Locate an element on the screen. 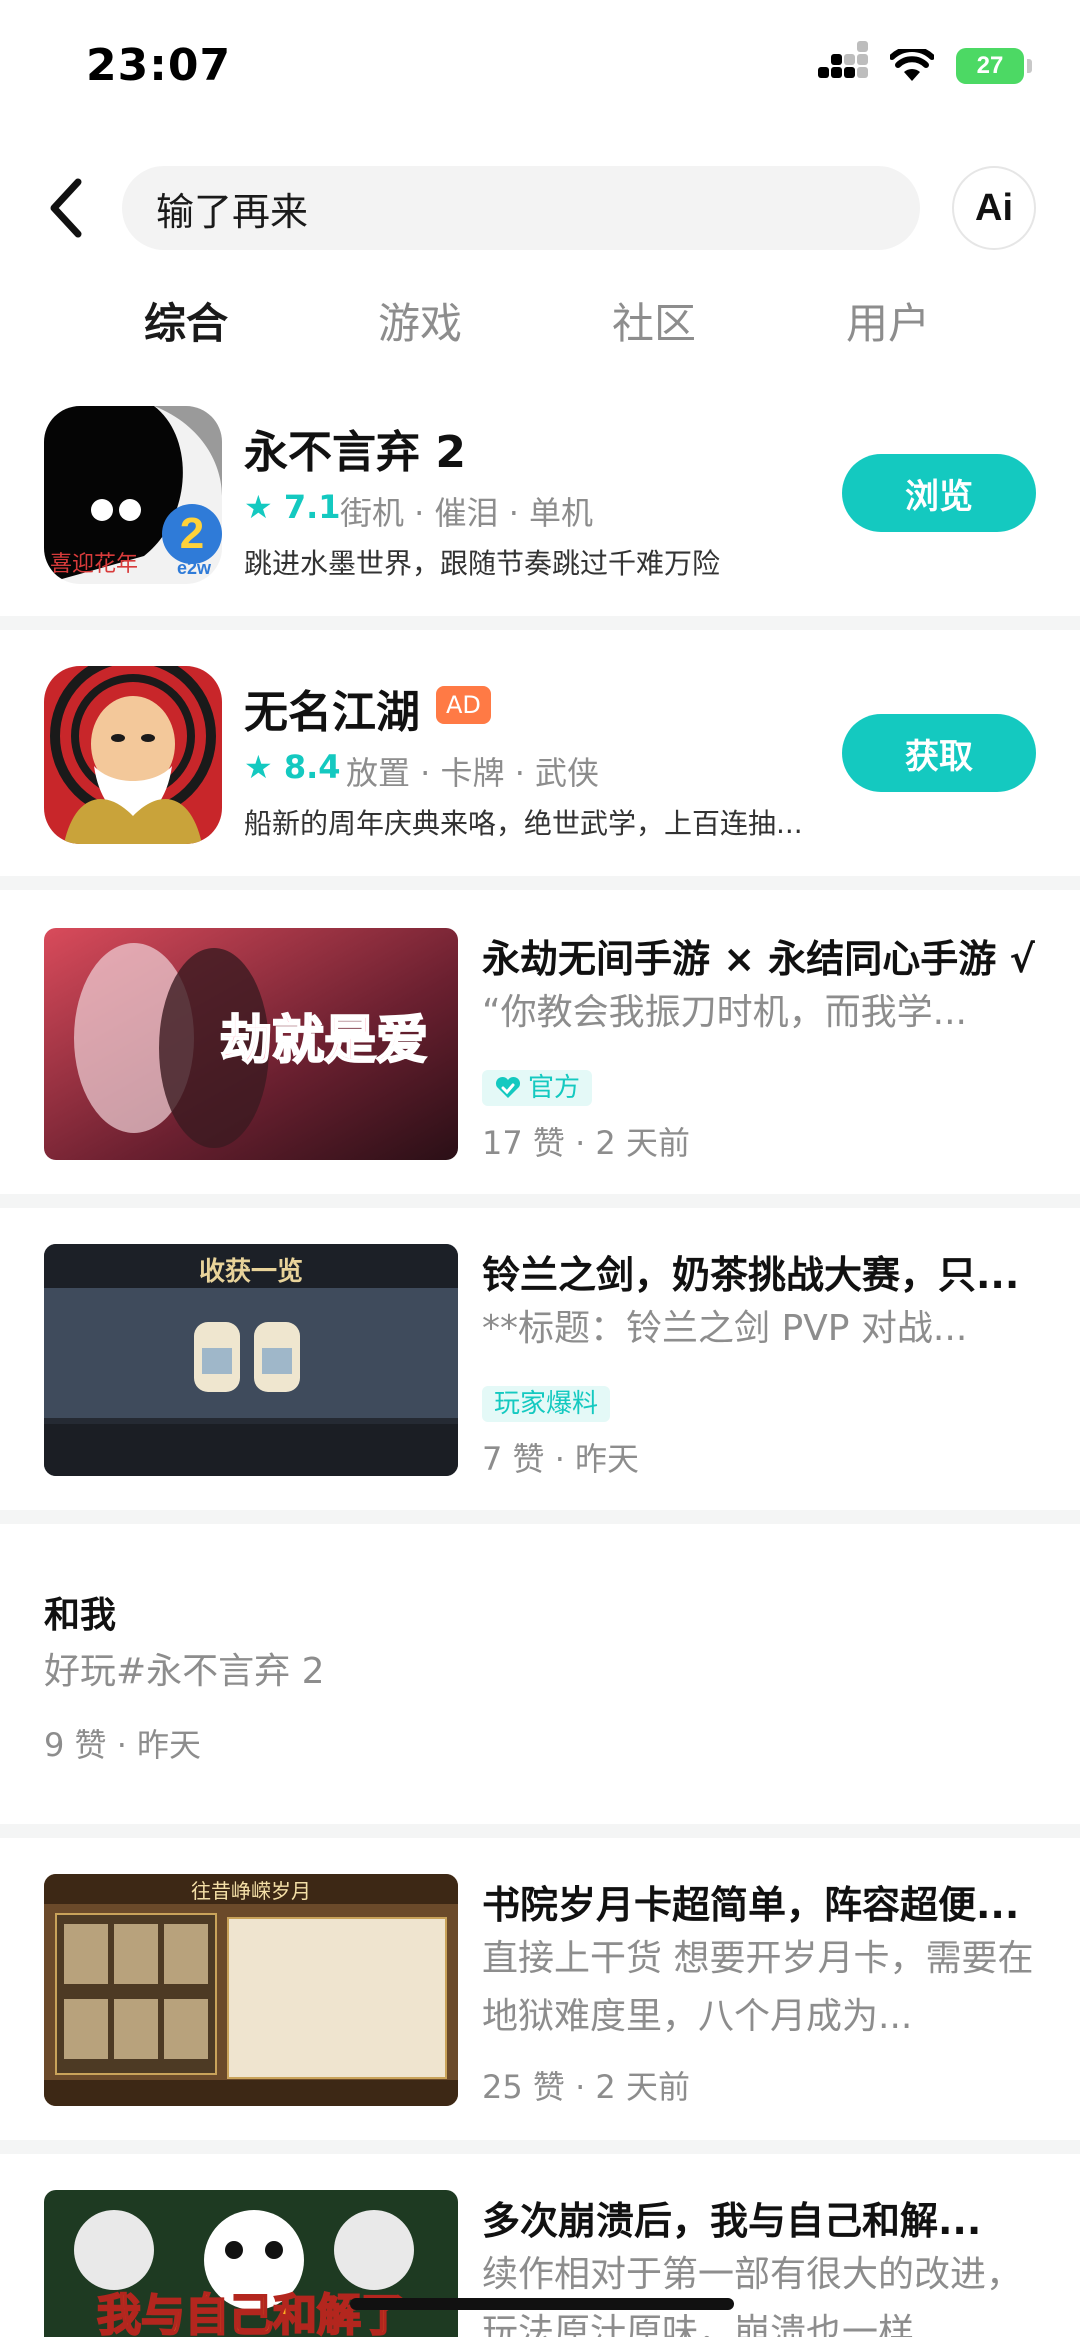 The width and height of the screenshot is (1080, 2337). rating-value: 8.4 is located at coordinates (312, 767).